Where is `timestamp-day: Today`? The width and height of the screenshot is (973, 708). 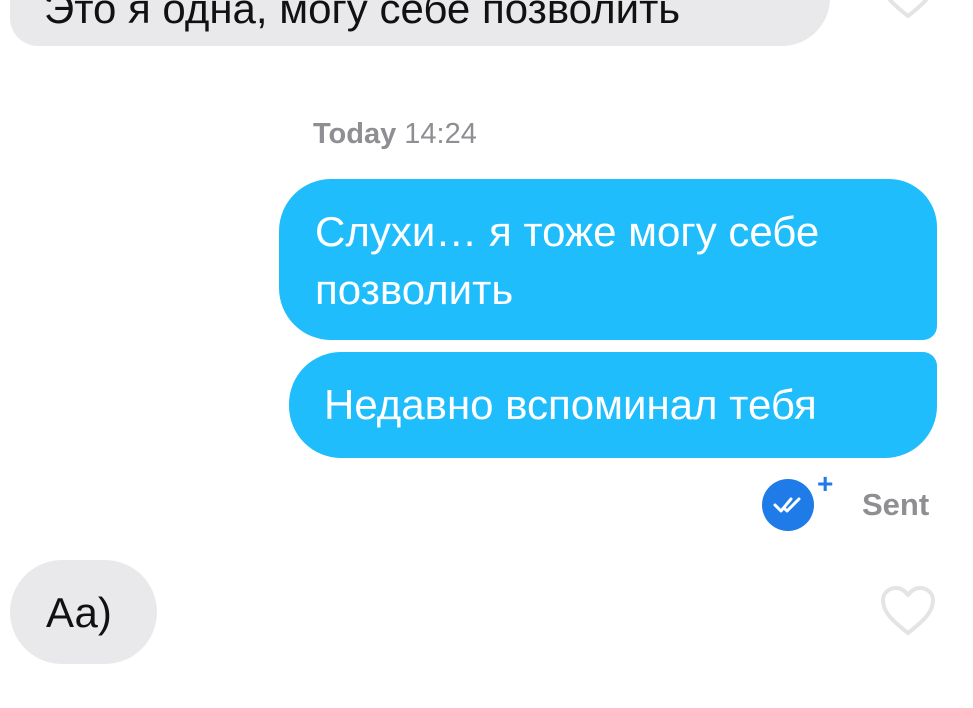
timestamp-day: Today is located at coordinates (355, 134).